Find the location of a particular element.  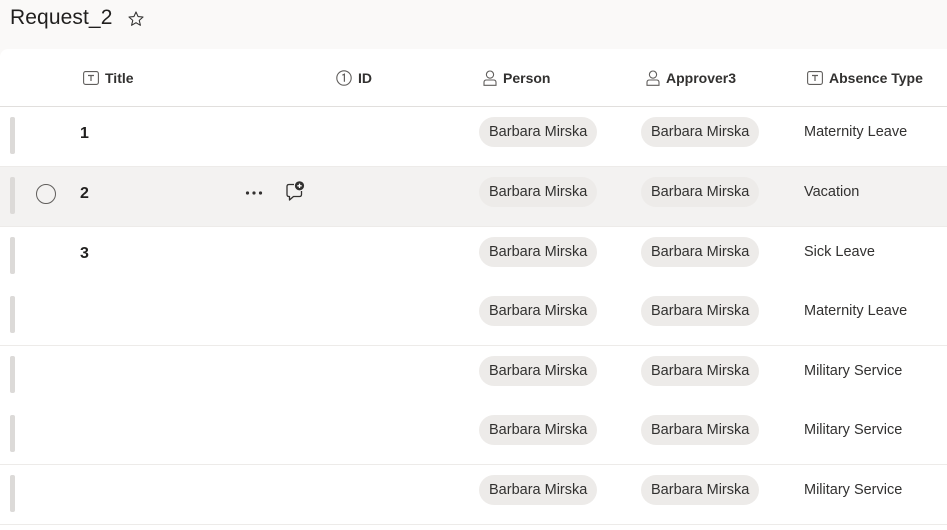

page-title: Request_2 is located at coordinates (61, 17).